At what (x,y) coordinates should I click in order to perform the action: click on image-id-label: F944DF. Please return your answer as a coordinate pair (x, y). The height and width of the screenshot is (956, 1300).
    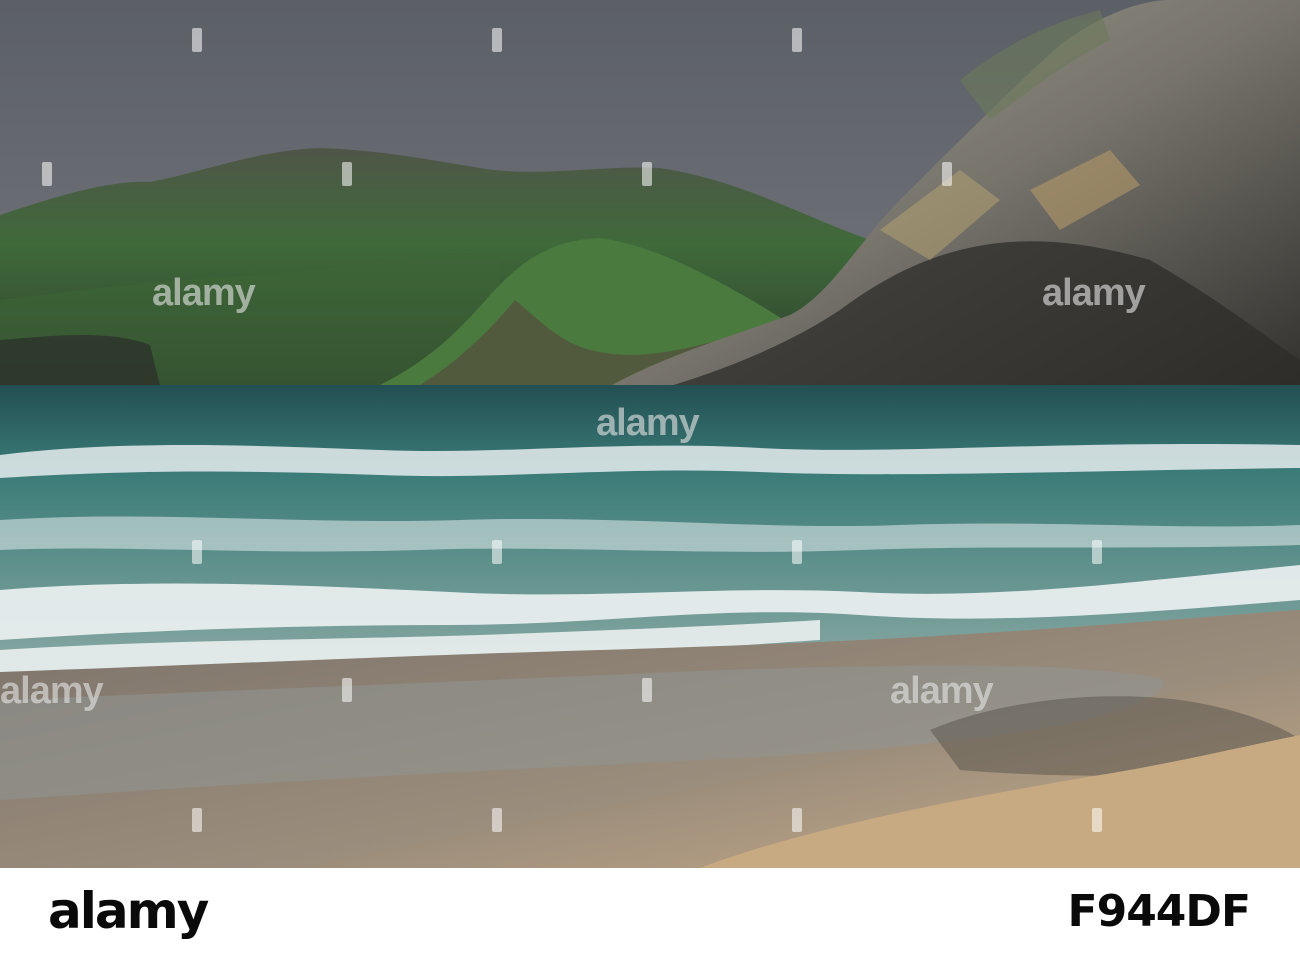
    Looking at the image, I should click on (1159, 911).